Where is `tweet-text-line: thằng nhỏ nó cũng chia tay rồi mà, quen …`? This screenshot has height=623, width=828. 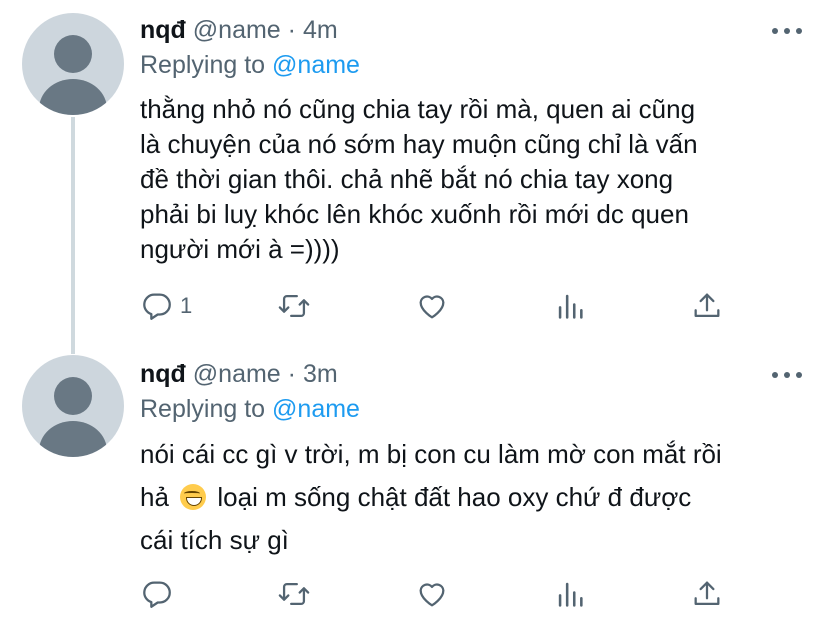 tweet-text-line: thằng nhỏ nó cũng chia tay rồi mà, quen … is located at coordinates (418, 109).